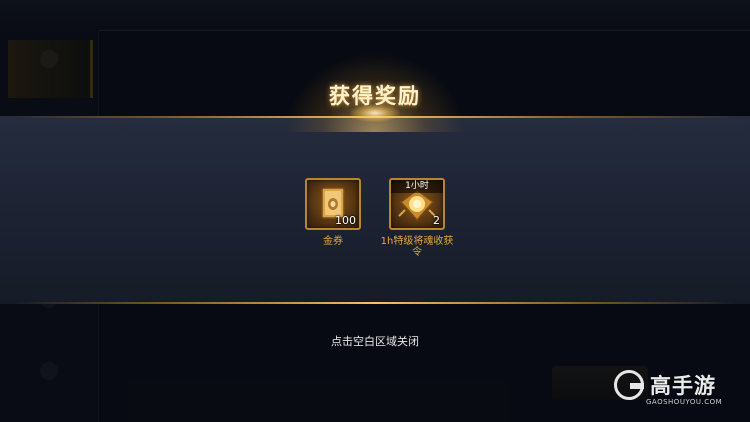  I want to click on close-hint: 点击空白区域关闭, so click(375, 341).